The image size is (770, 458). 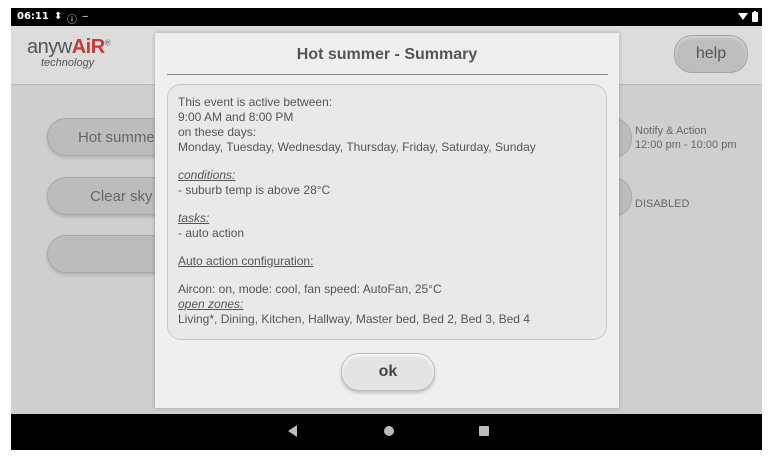 I want to click on home-icon, so click(x=389, y=431).